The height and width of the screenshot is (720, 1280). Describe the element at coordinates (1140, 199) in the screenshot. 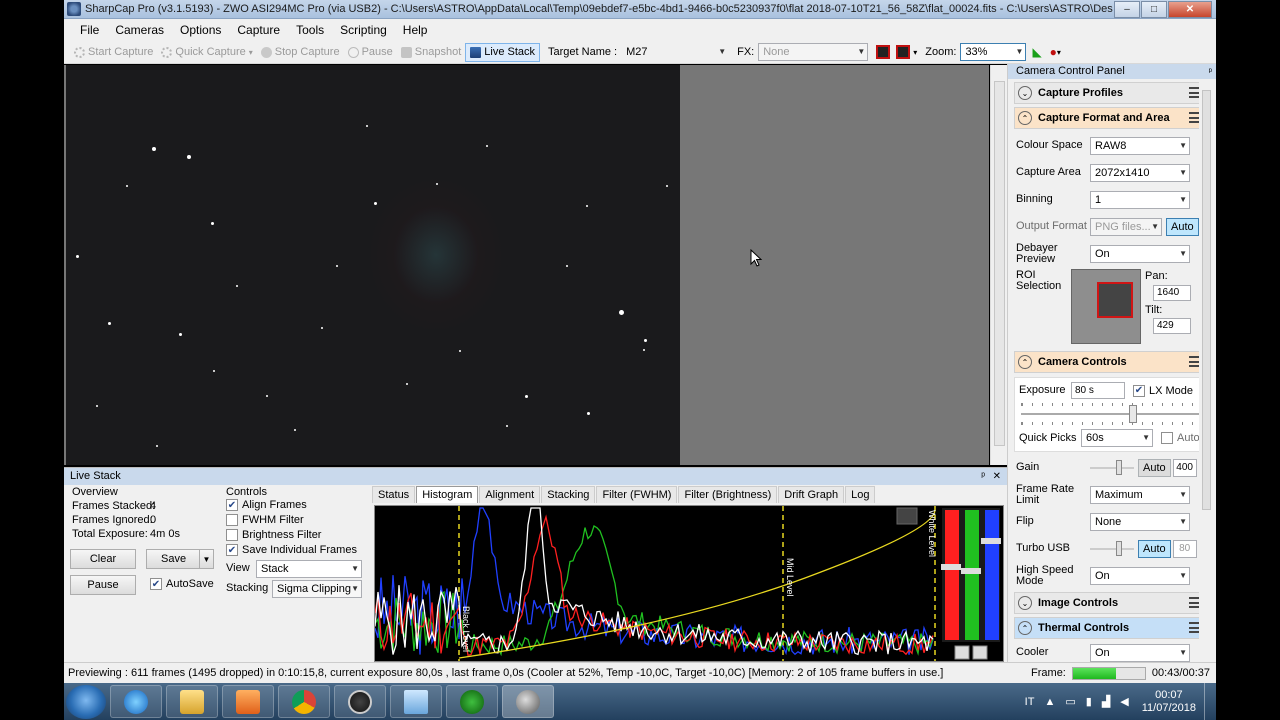

I see `binning-combo: 1 ▼` at that location.